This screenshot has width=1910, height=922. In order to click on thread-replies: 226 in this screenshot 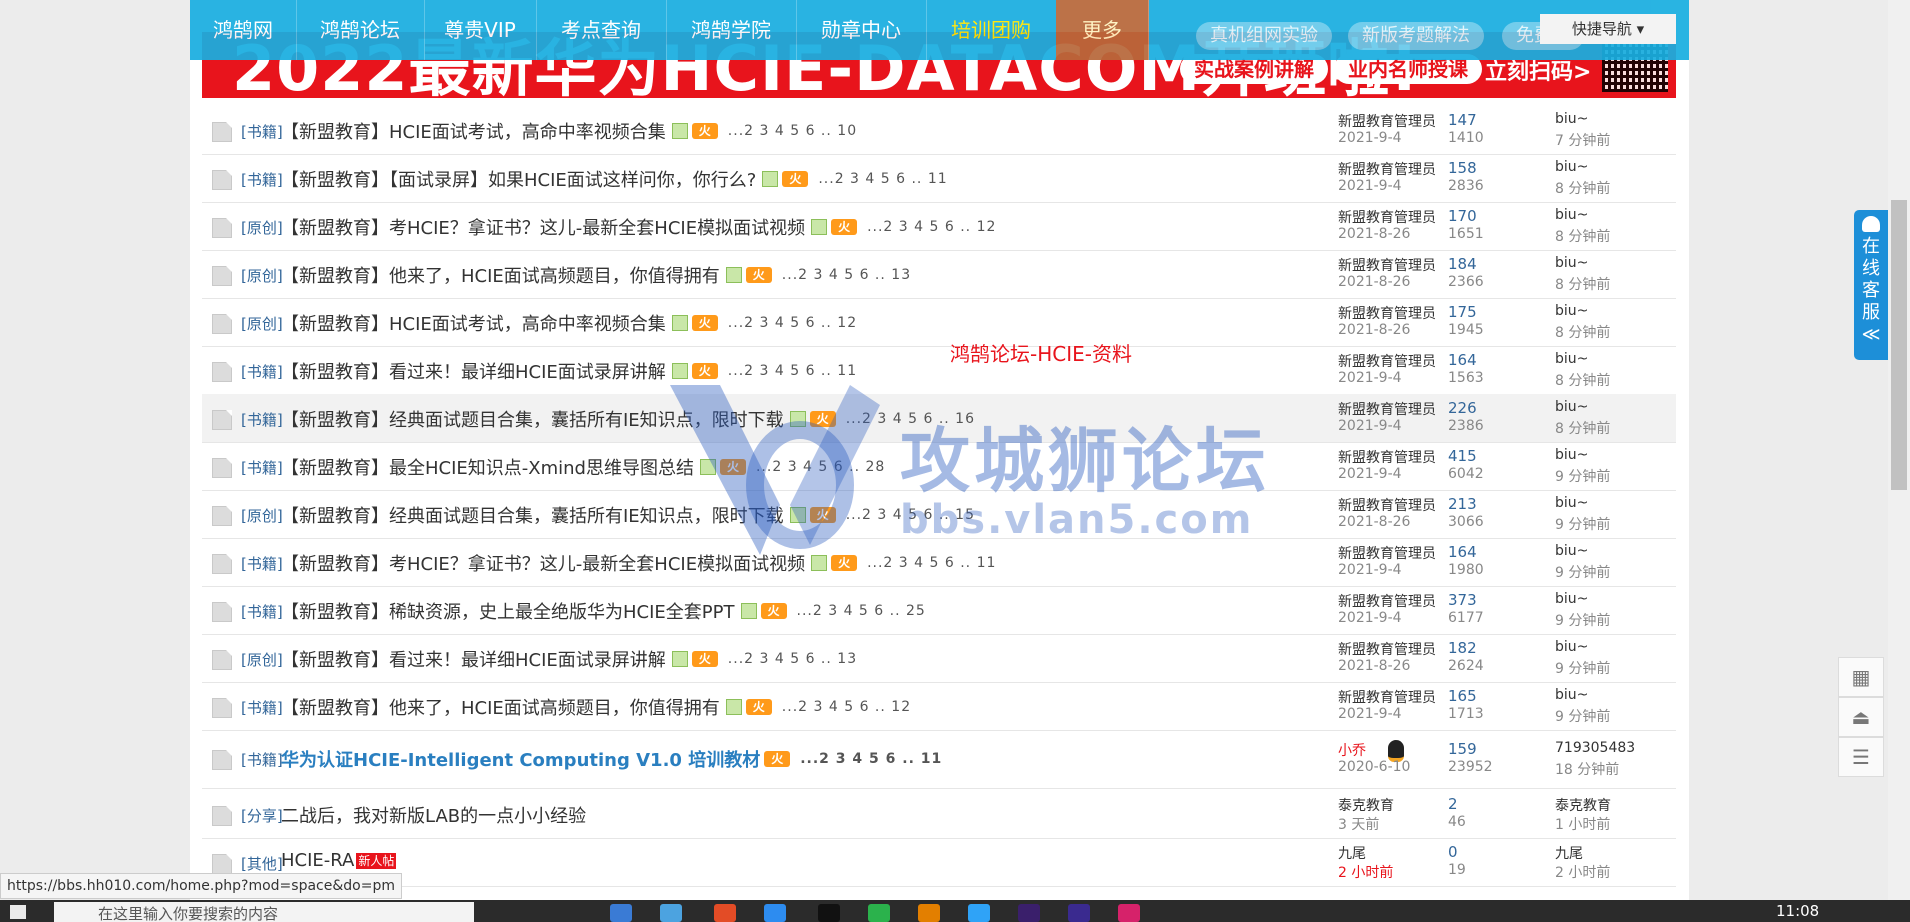, I will do `click(1462, 408)`.